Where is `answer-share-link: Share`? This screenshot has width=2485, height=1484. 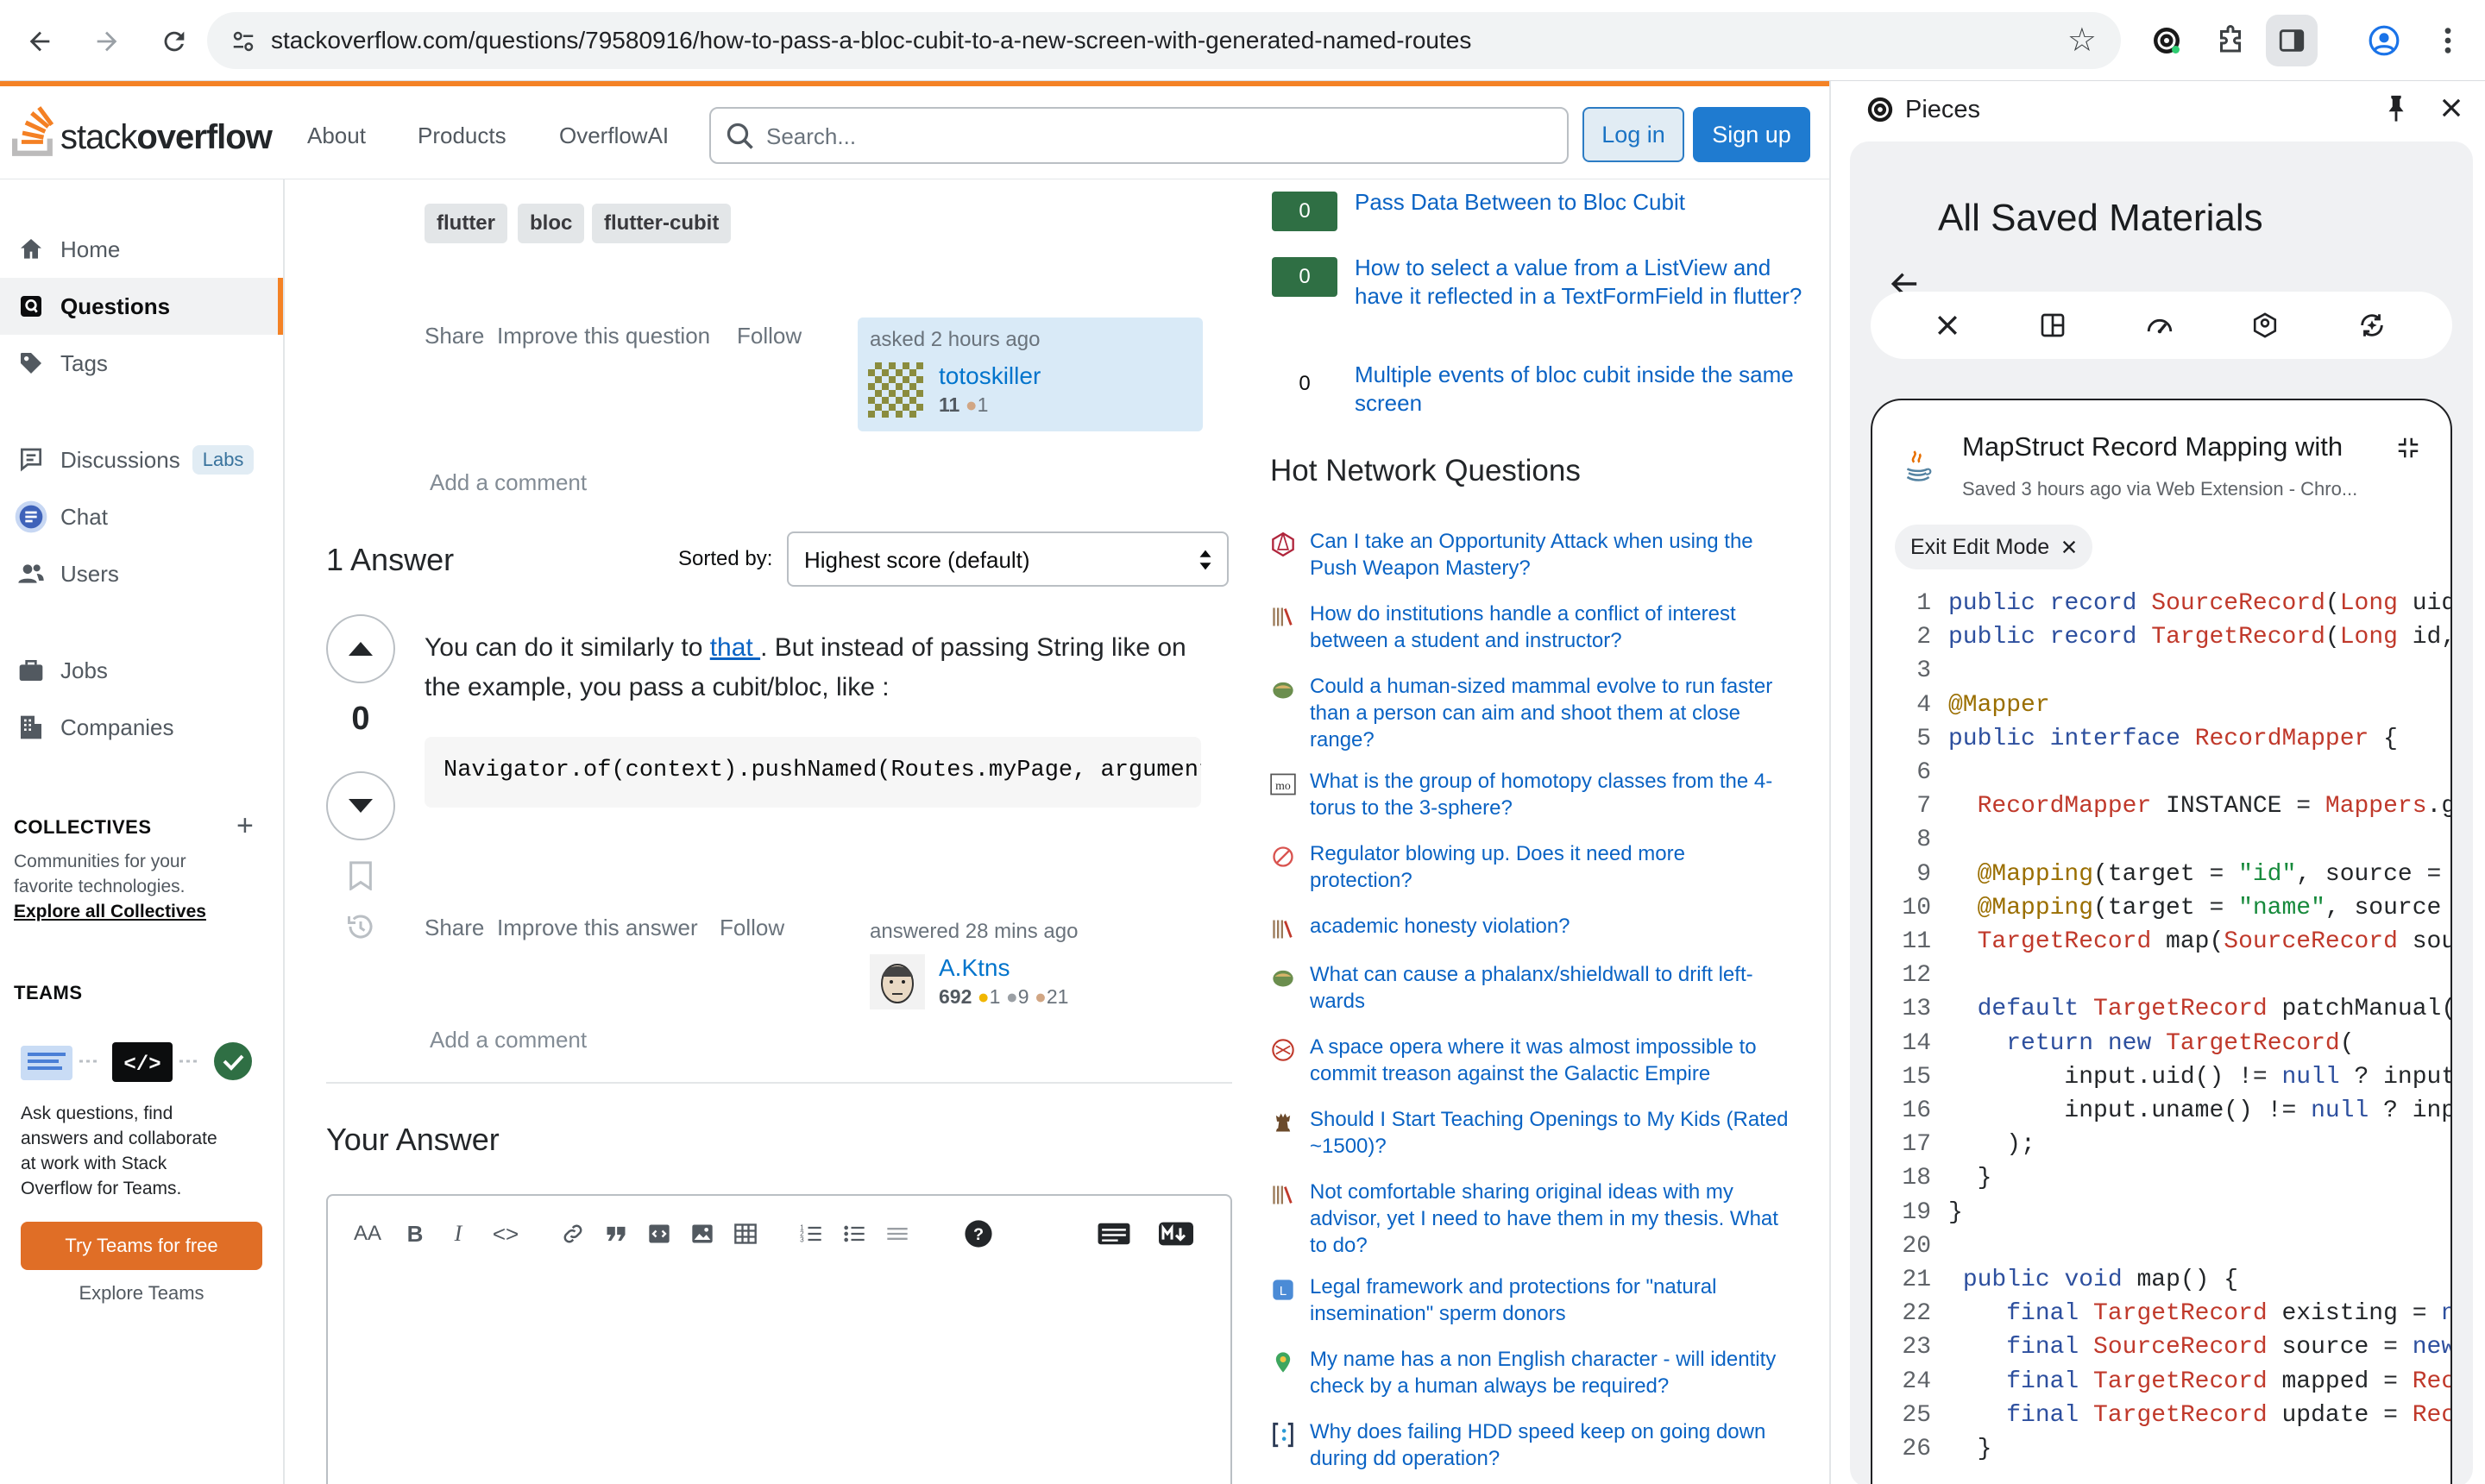 answer-share-link: Share is located at coordinates (454, 928).